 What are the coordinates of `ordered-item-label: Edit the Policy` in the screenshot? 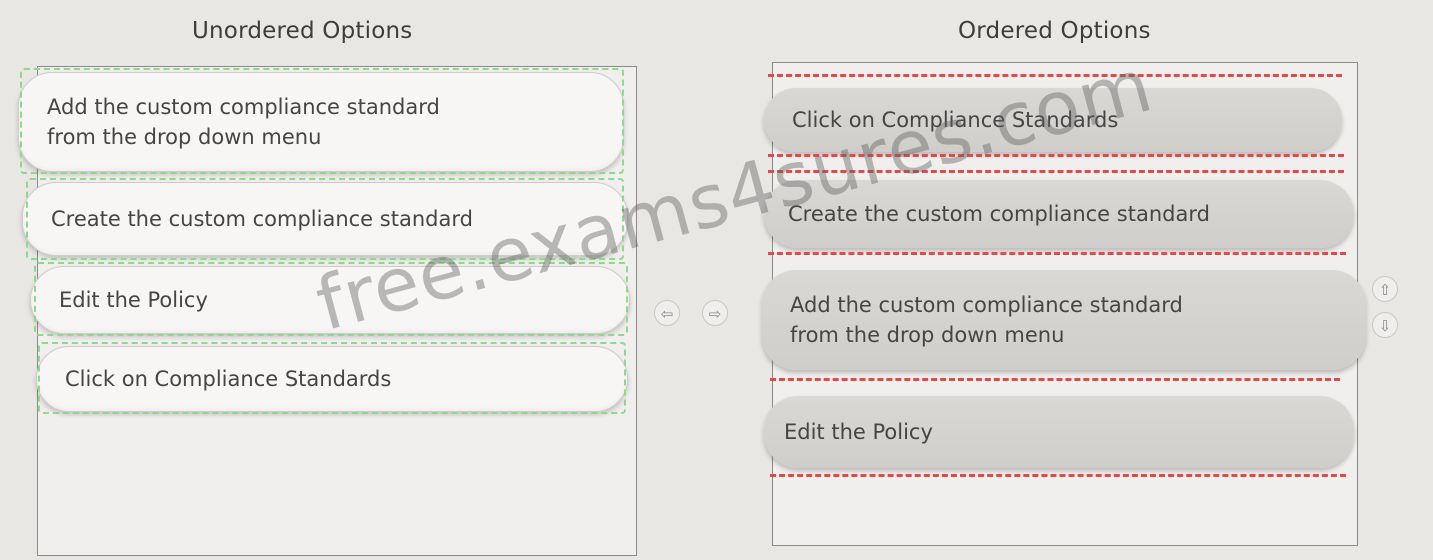 It's located at (858, 432).